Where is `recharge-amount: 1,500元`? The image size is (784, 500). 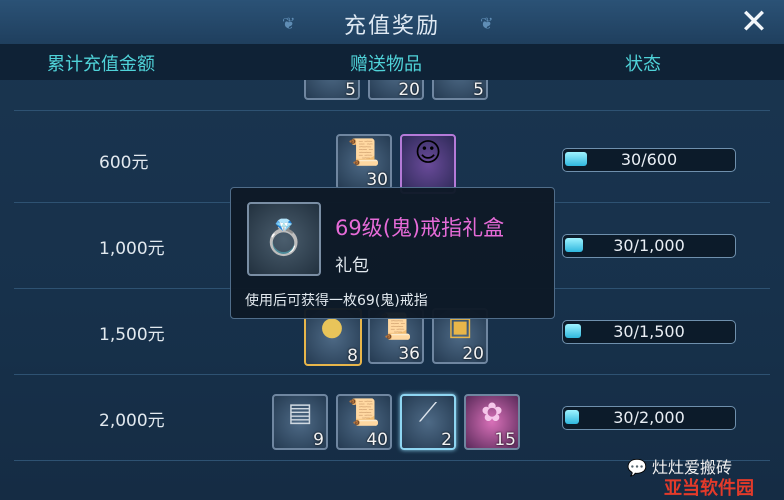
recharge-amount: 1,500元 is located at coordinates (132, 335).